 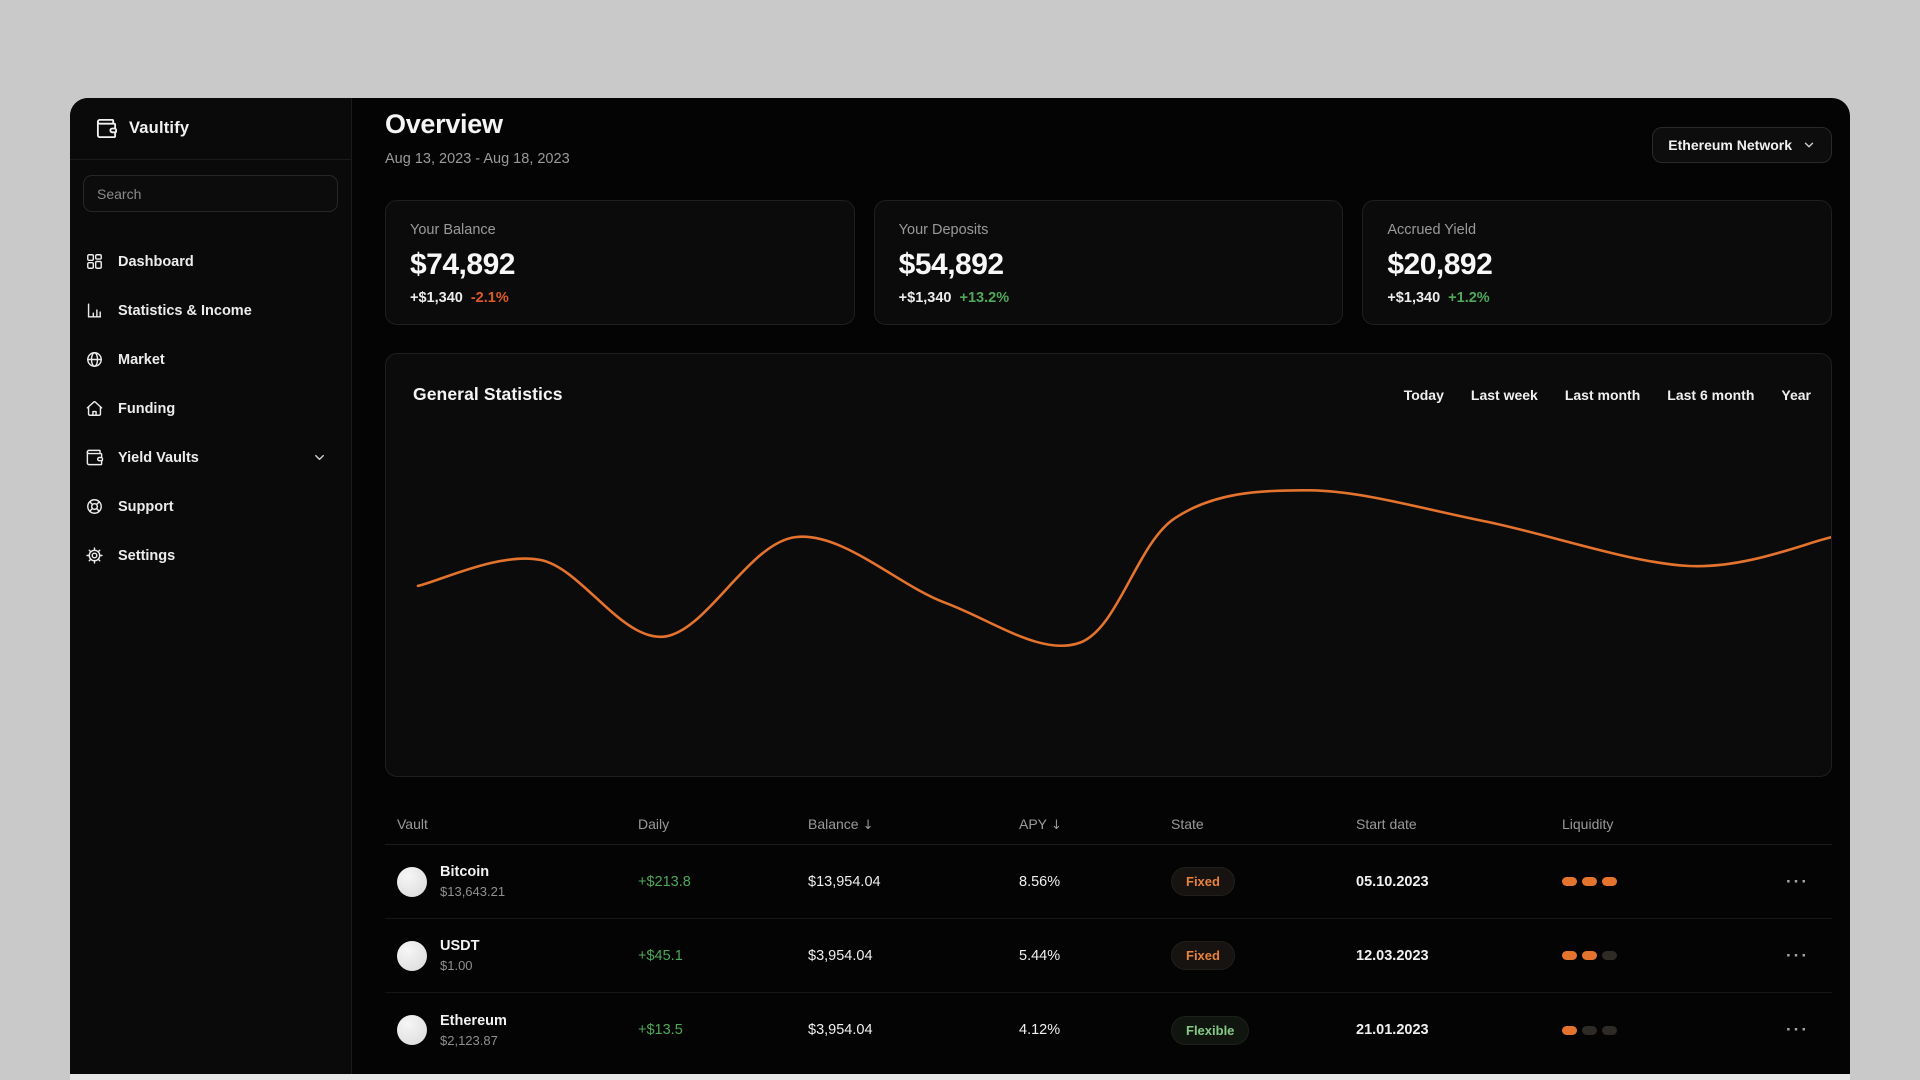 I want to click on sidebar-item-market: Market, so click(x=210, y=359).